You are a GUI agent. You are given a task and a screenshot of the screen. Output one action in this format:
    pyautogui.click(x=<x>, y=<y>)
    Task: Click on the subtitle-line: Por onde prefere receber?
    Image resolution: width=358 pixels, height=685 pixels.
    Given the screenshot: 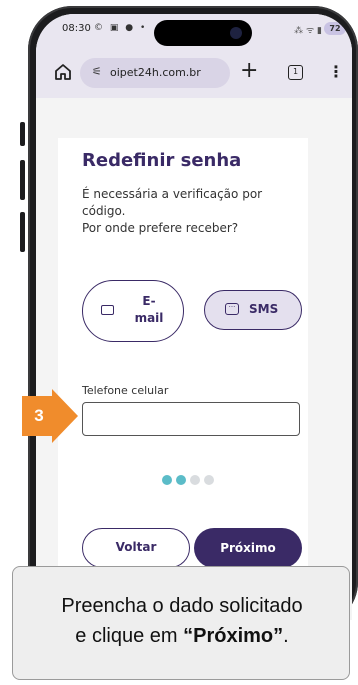 What is the action you would take?
    pyautogui.click(x=160, y=228)
    